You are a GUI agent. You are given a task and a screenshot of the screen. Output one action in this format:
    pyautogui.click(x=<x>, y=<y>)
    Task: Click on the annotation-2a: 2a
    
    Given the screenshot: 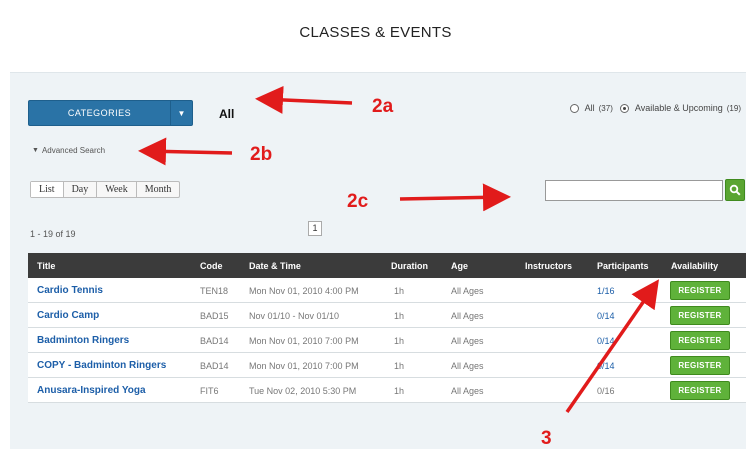 What is the action you would take?
    pyautogui.click(x=383, y=106)
    